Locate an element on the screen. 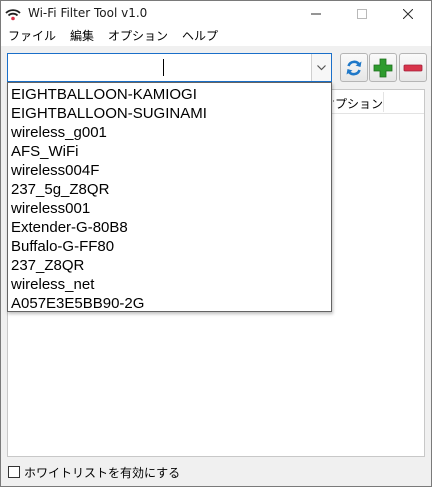 The image size is (432, 487). combo-dropdown-button is located at coordinates (321, 67).